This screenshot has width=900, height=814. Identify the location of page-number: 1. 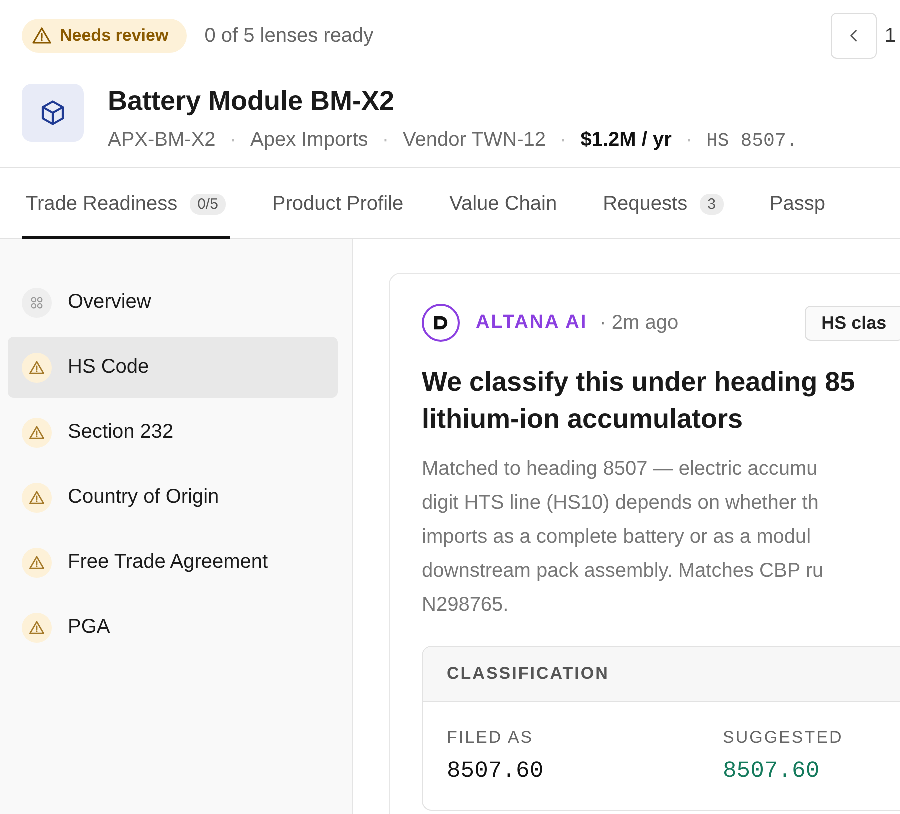
(890, 36).